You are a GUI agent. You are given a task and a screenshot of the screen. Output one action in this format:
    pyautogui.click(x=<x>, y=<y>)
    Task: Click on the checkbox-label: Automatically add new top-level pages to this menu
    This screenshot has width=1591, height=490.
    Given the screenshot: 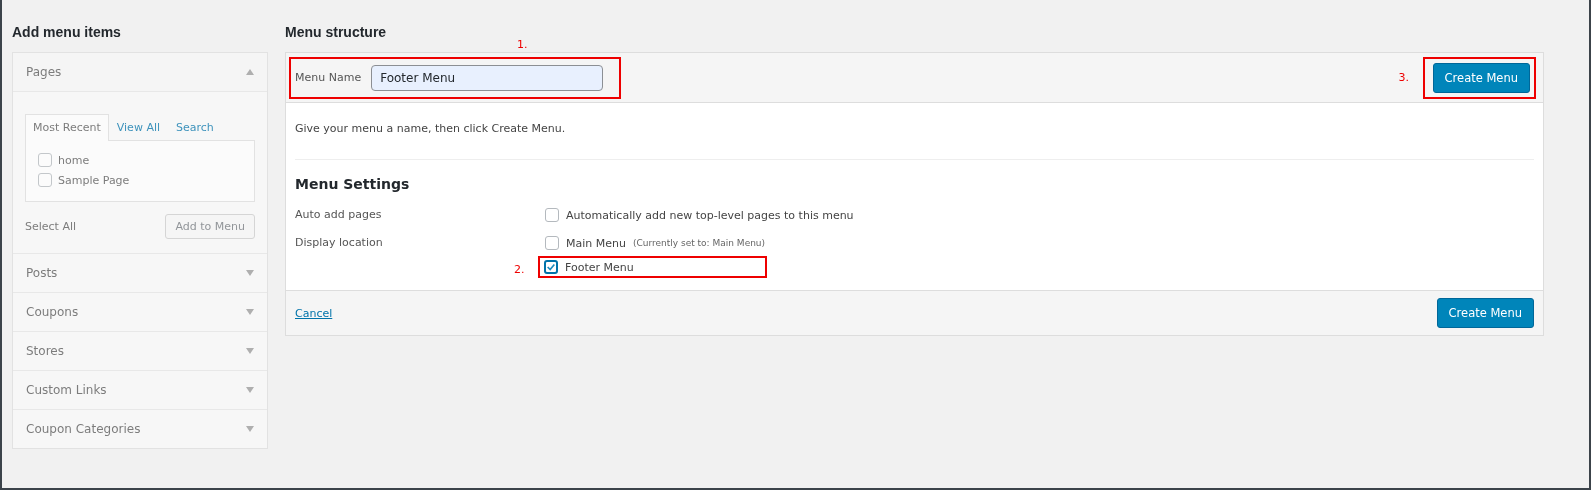 What is the action you would take?
    pyautogui.click(x=710, y=215)
    